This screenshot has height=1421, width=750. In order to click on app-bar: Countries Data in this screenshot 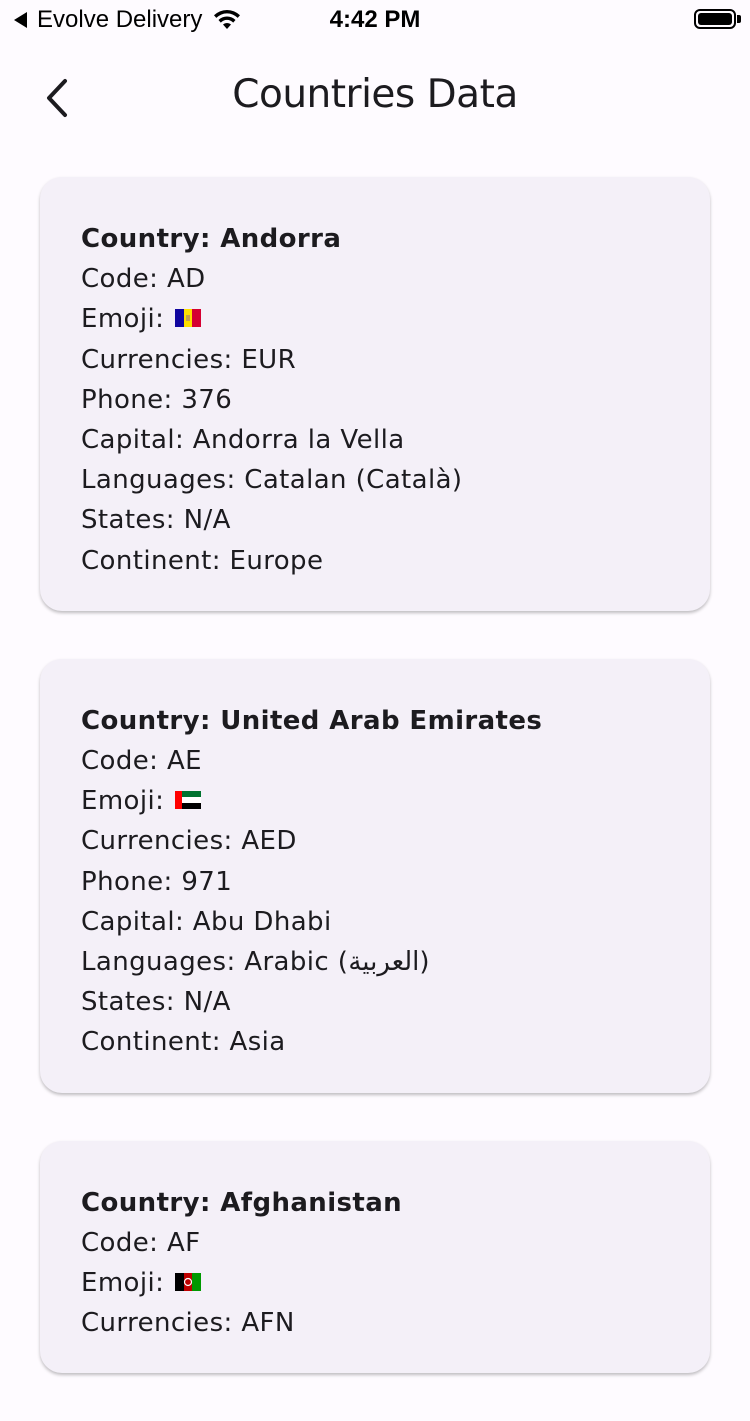, I will do `click(375, 98)`.